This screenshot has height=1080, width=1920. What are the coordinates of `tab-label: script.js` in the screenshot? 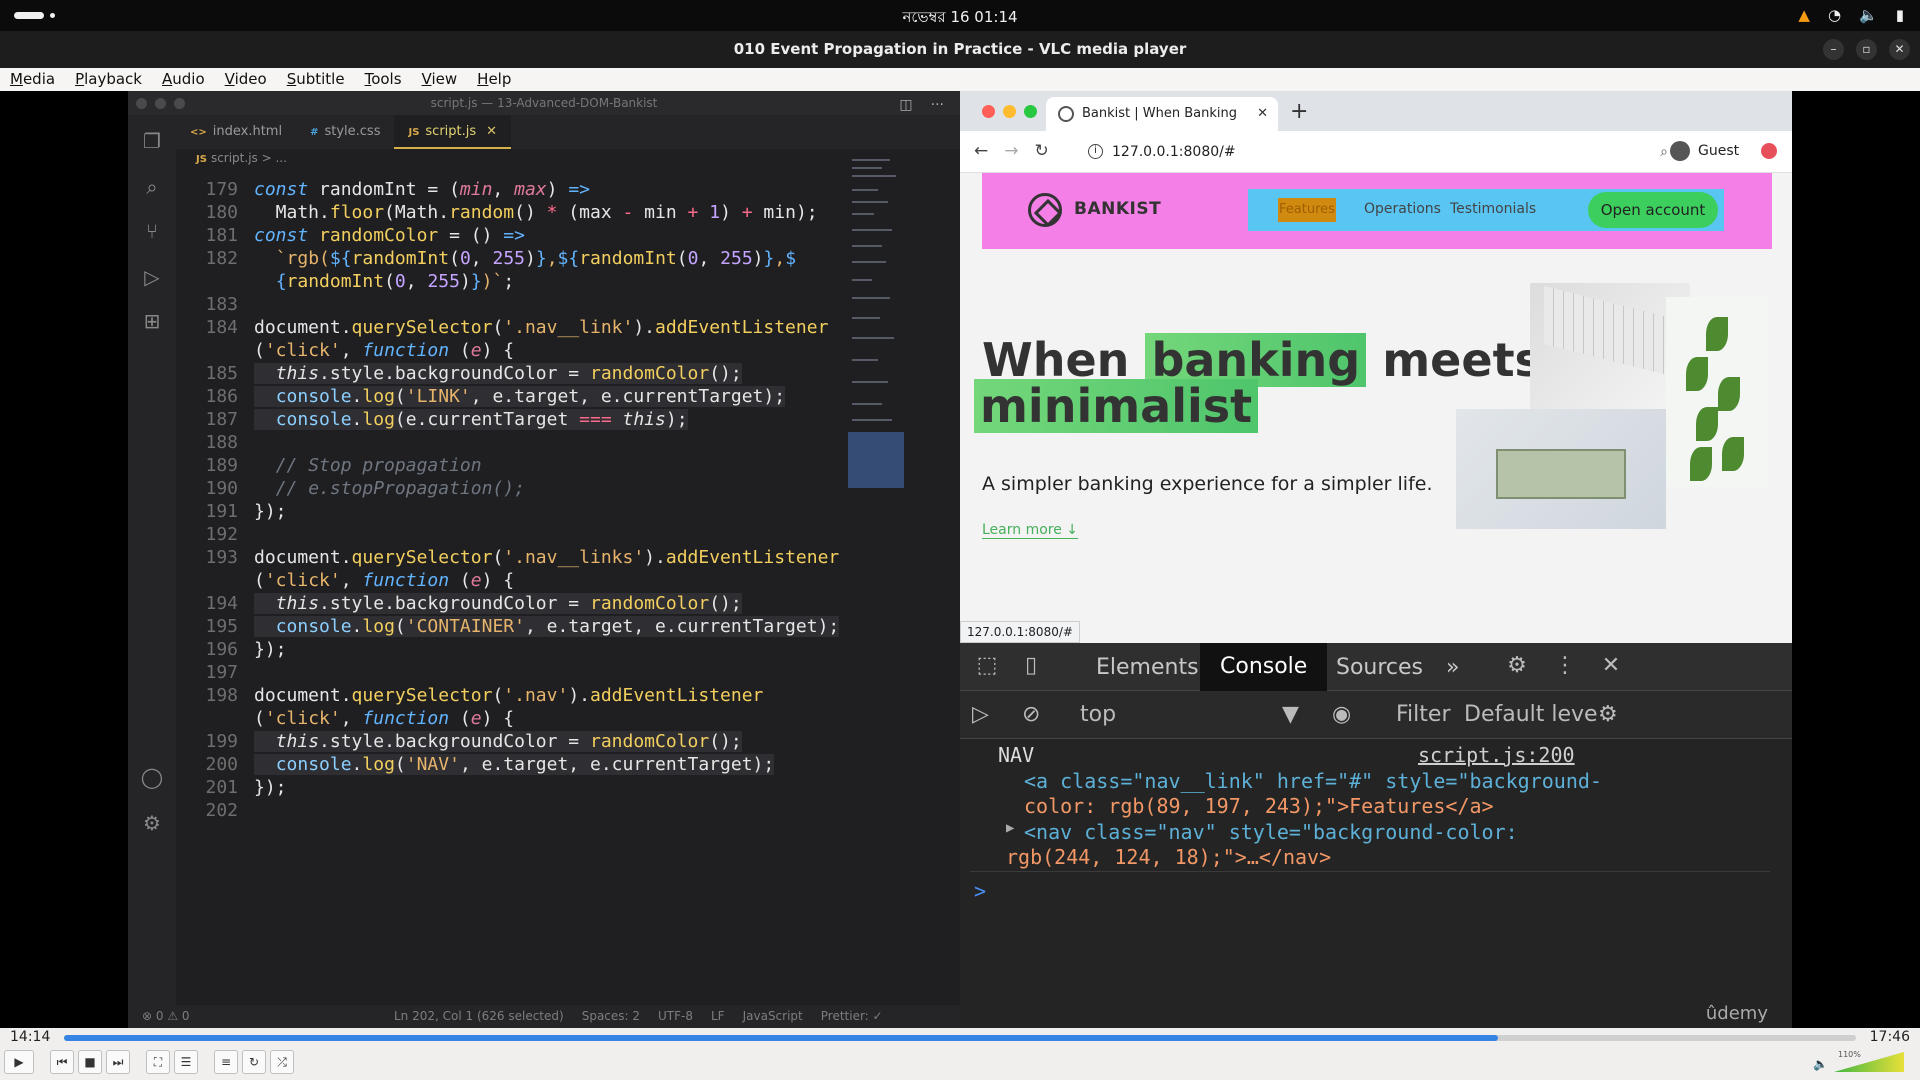 It's located at (451, 131).